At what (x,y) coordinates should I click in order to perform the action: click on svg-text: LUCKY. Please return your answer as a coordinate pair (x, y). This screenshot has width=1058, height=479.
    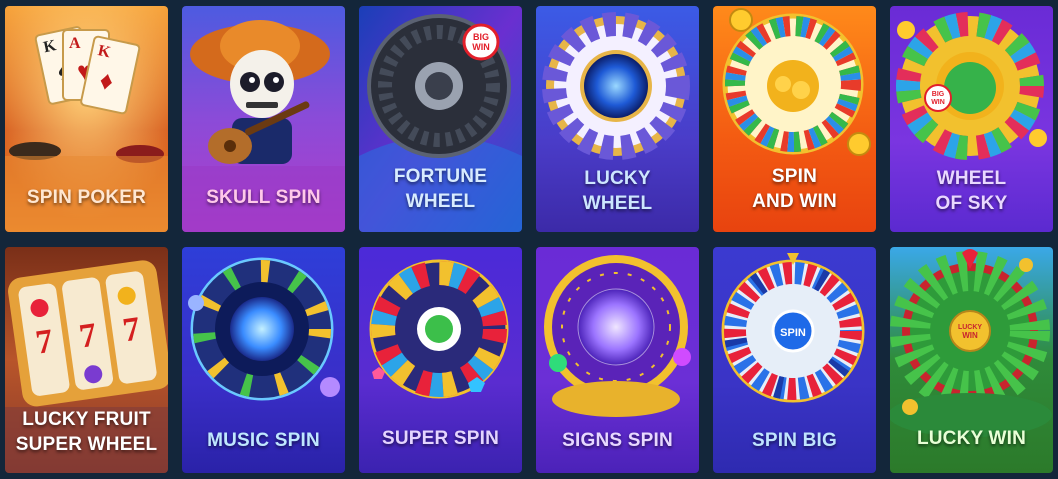
    Looking at the image, I should click on (970, 327).